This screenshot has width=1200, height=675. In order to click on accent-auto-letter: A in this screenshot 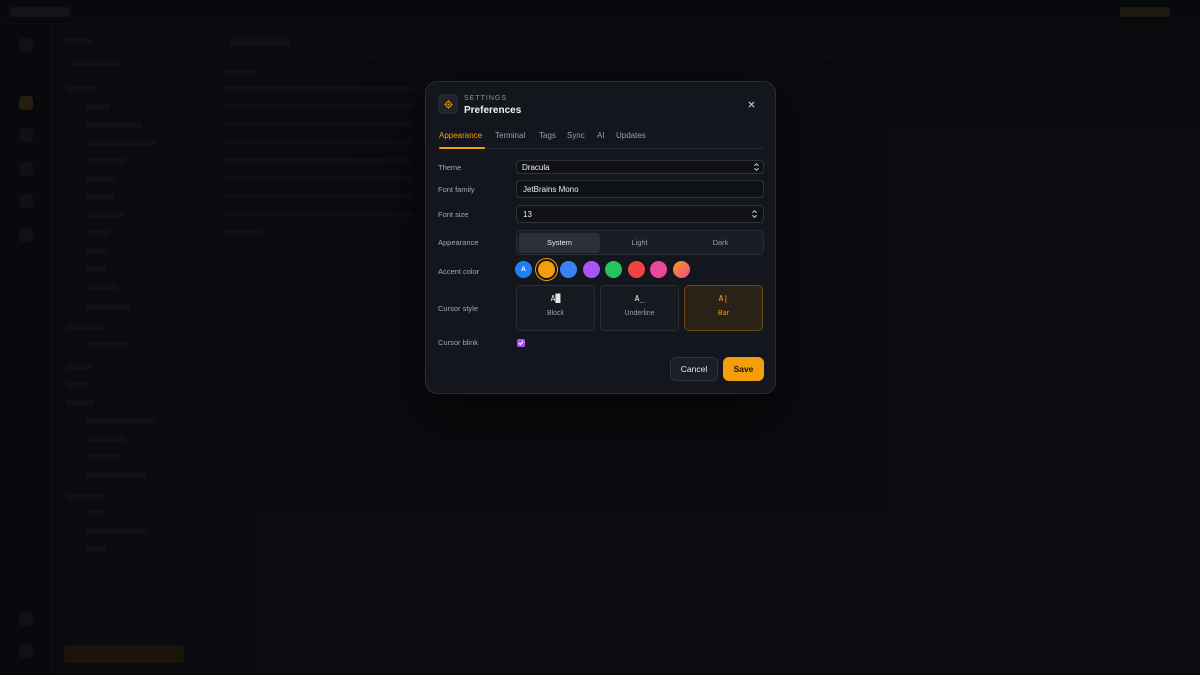, I will do `click(523, 269)`.